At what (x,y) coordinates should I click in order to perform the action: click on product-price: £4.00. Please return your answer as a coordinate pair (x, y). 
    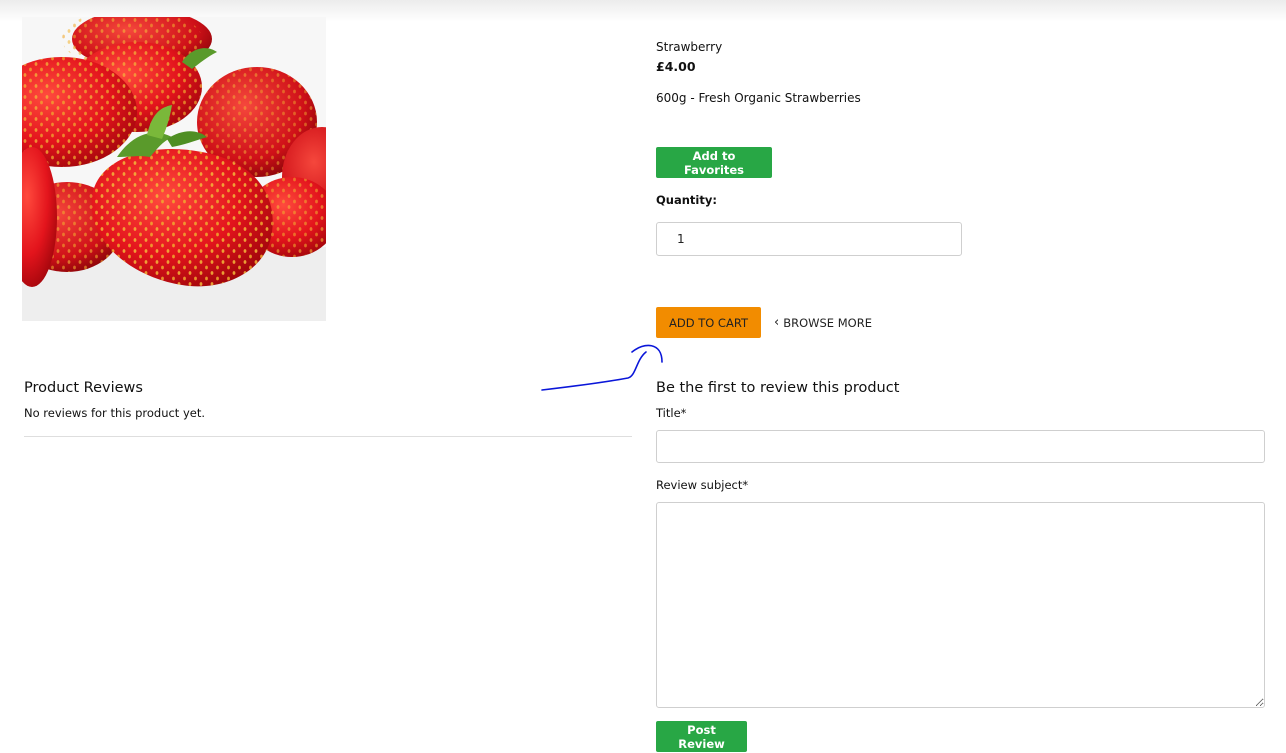
    Looking at the image, I should click on (676, 66).